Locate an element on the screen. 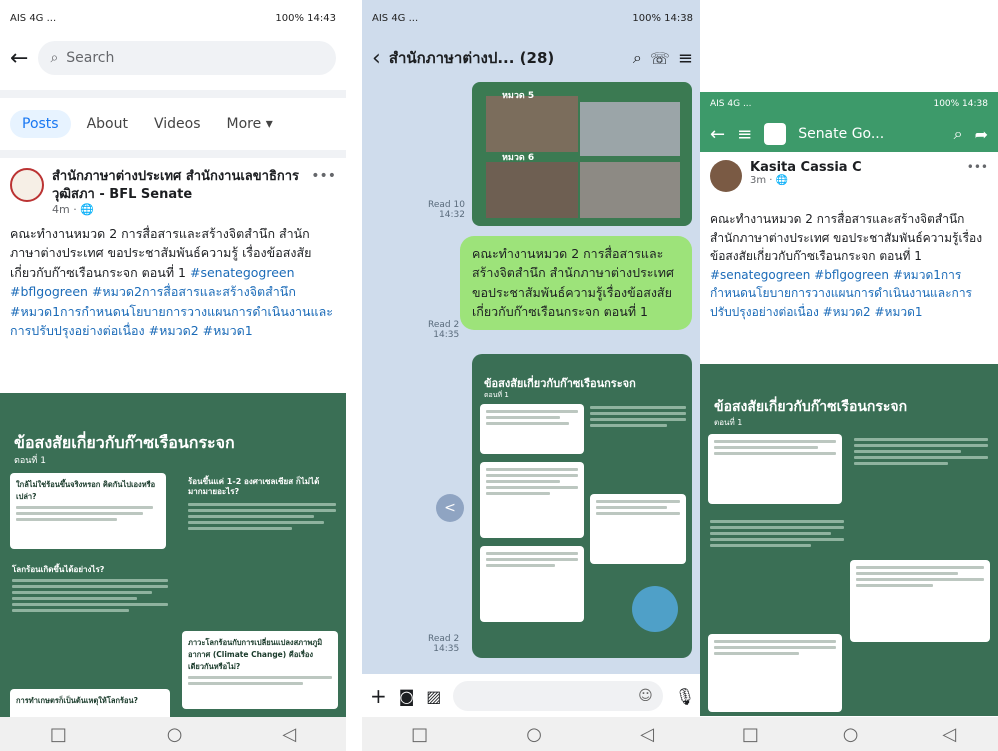  plus-icon: + is located at coordinates (378, 696).